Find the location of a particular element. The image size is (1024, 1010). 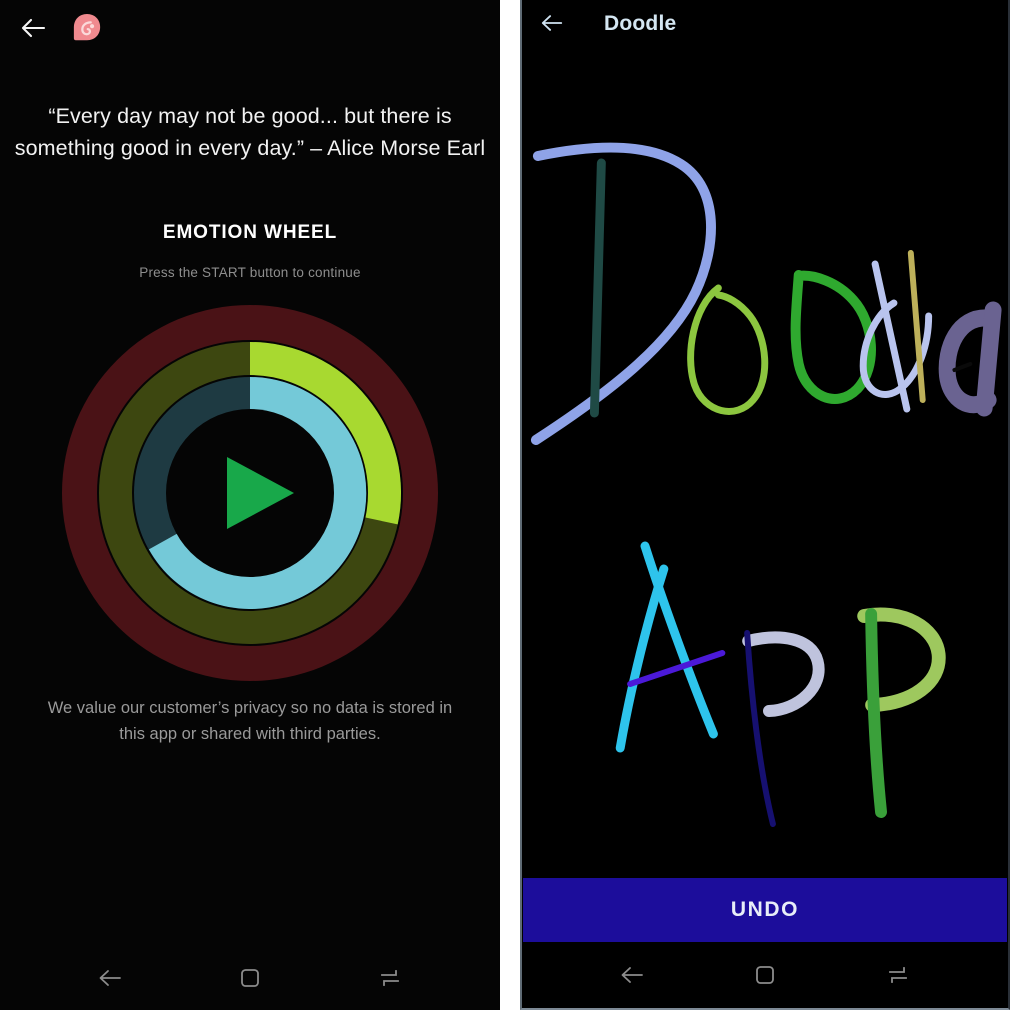

stroke-A-crossbar is located at coordinates (676, 668).